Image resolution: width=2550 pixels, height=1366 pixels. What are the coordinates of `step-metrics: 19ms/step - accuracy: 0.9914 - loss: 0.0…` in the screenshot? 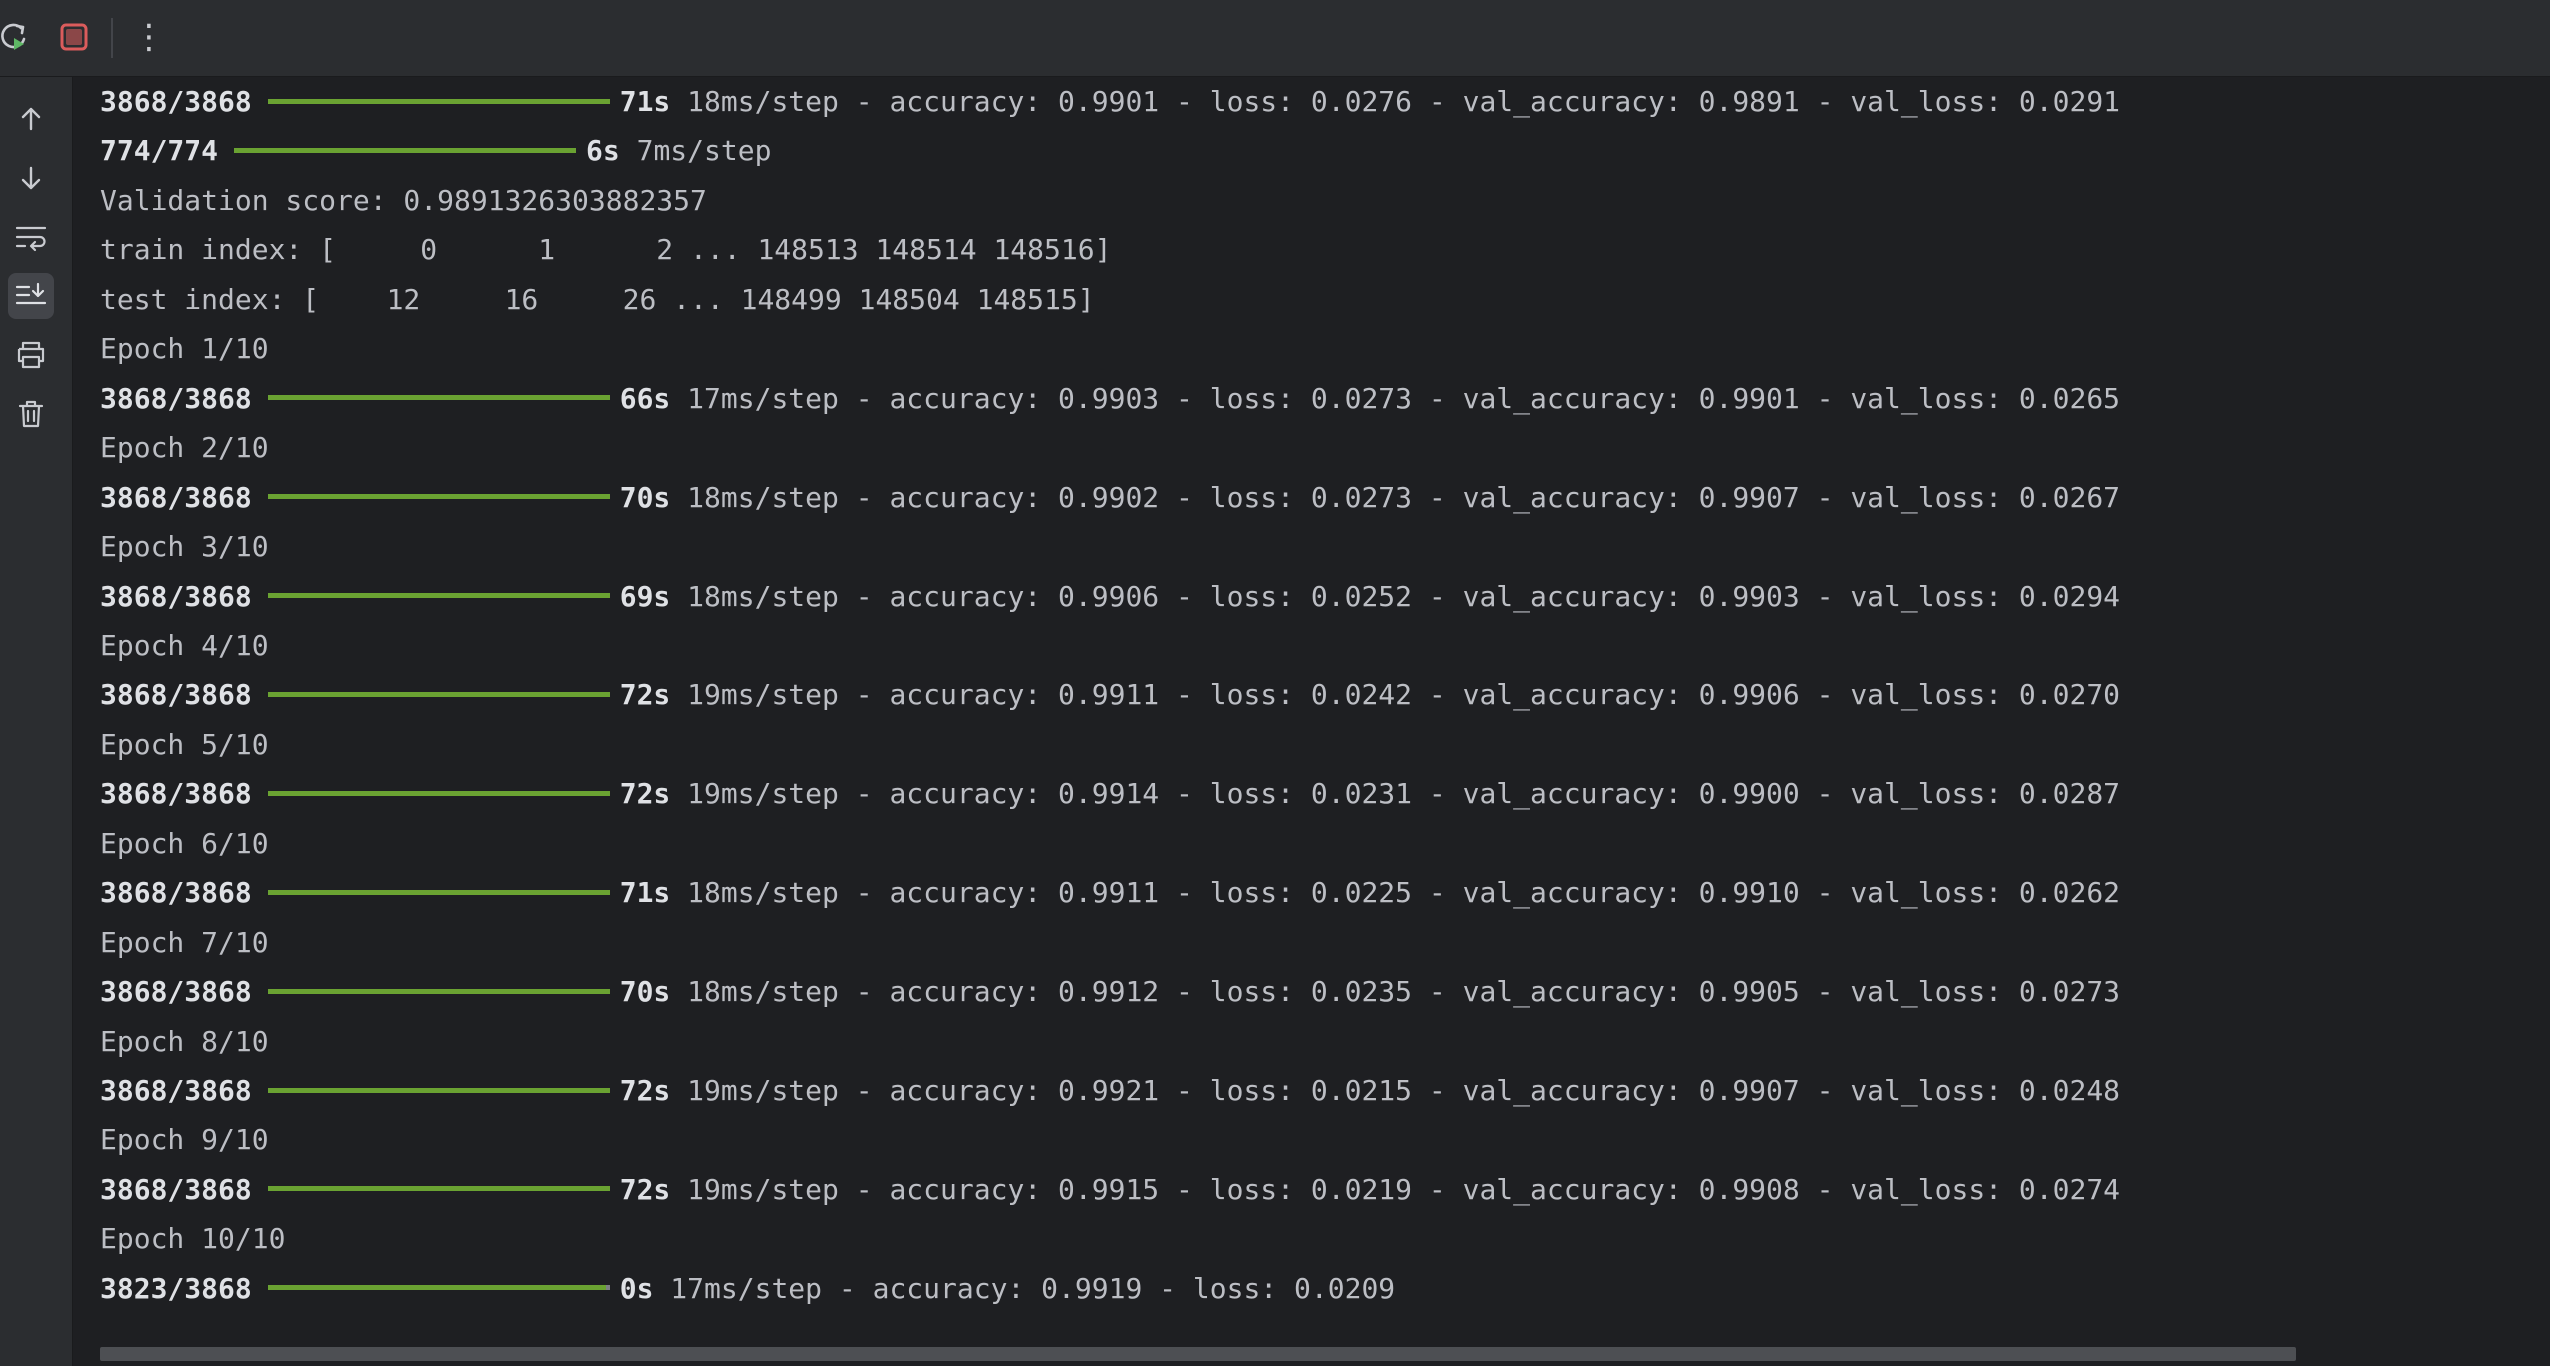 It's located at (1395, 794).